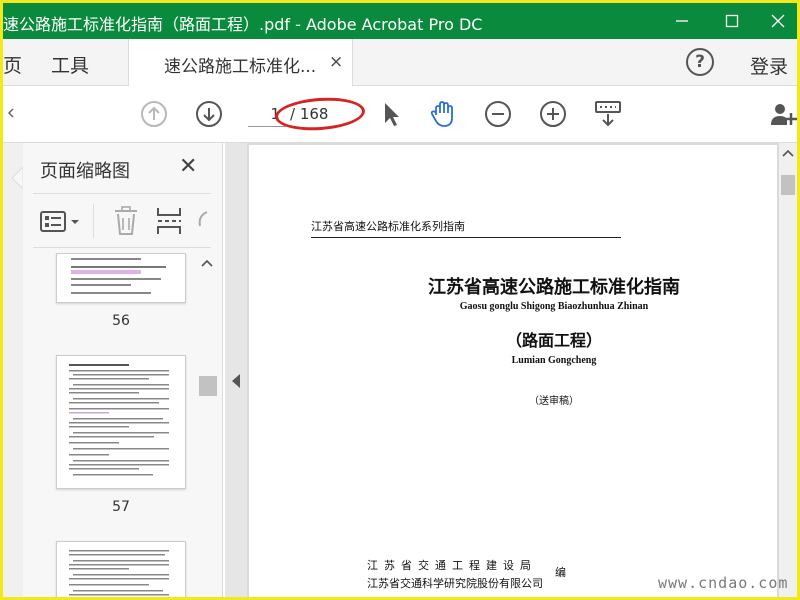 The width and height of the screenshot is (800, 600). What do you see at coordinates (154, 114) in the screenshot?
I see `arrow-up-circle-icon` at bounding box center [154, 114].